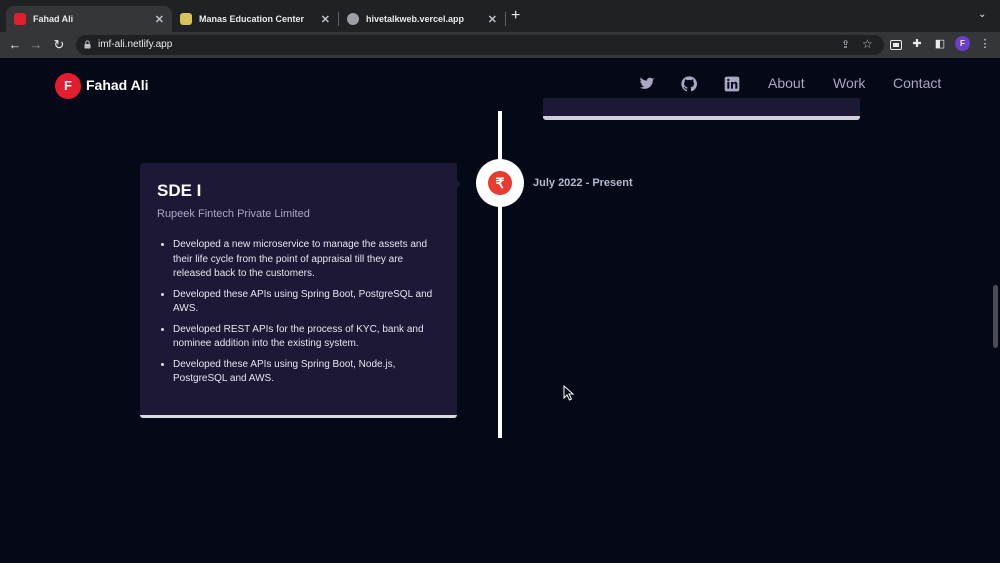  I want to click on experience-date: July 2022 - Present, so click(583, 183).